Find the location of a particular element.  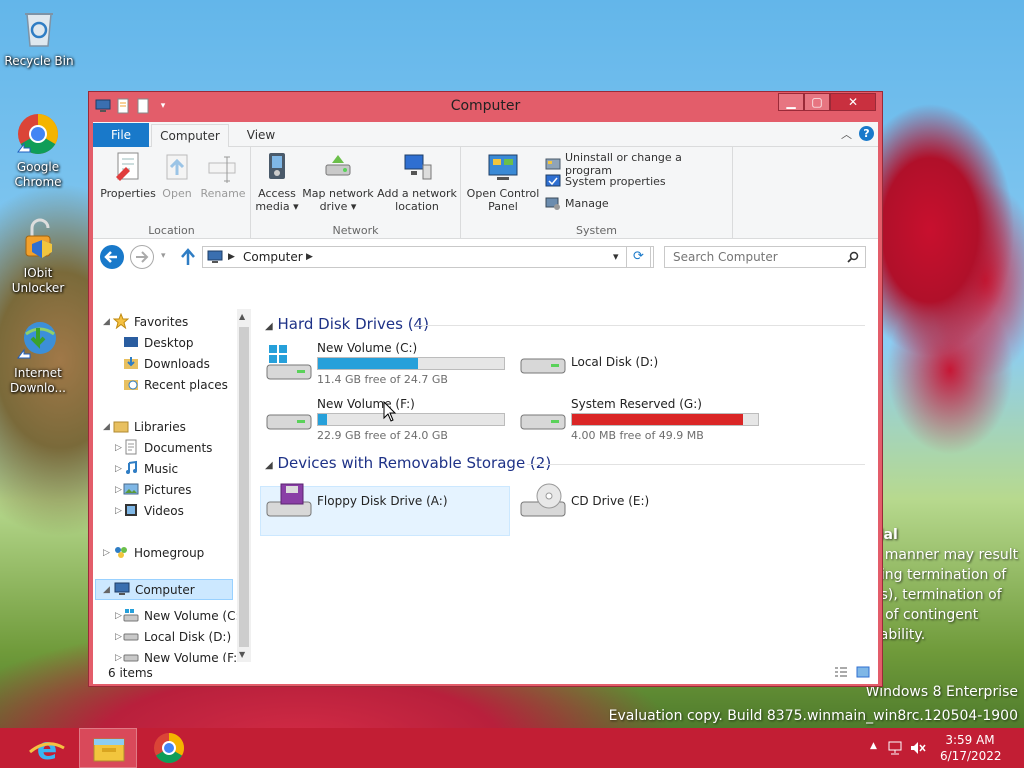

nav-item-desktop: Desktop is located at coordinates (158, 343).